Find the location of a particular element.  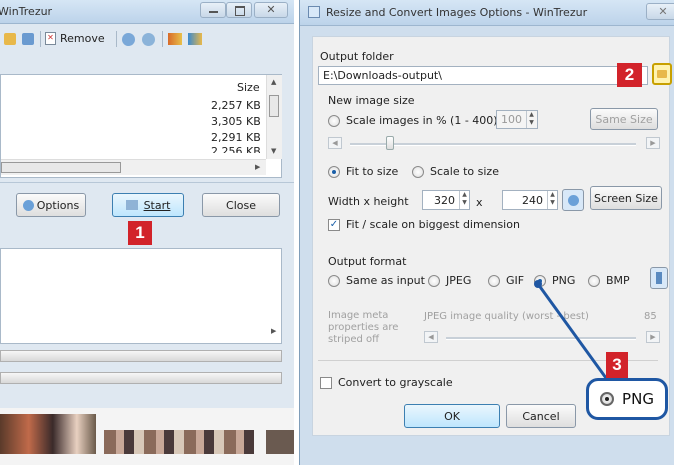

callout-line is located at coordinates (571, 329).